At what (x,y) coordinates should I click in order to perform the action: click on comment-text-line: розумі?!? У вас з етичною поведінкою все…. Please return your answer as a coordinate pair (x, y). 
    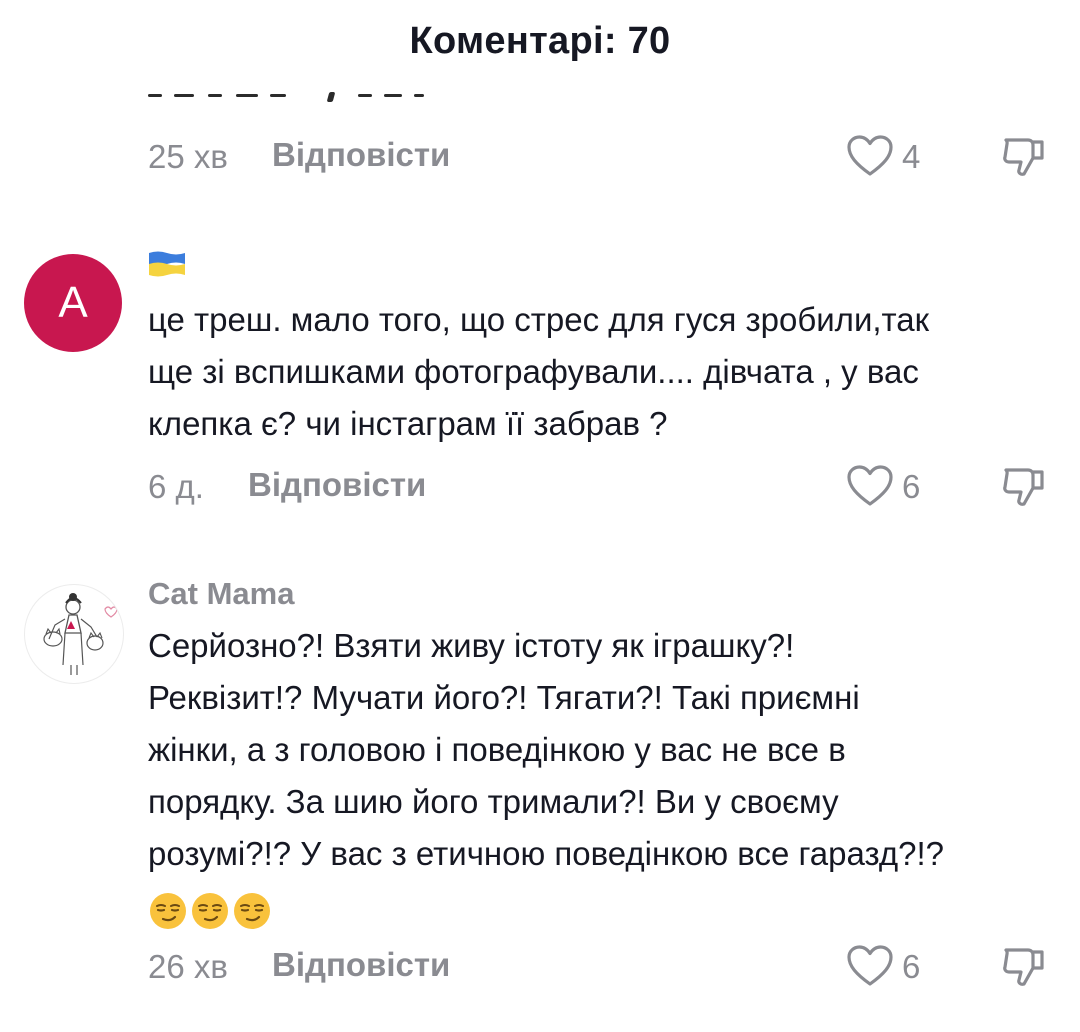
    Looking at the image, I should click on (546, 853).